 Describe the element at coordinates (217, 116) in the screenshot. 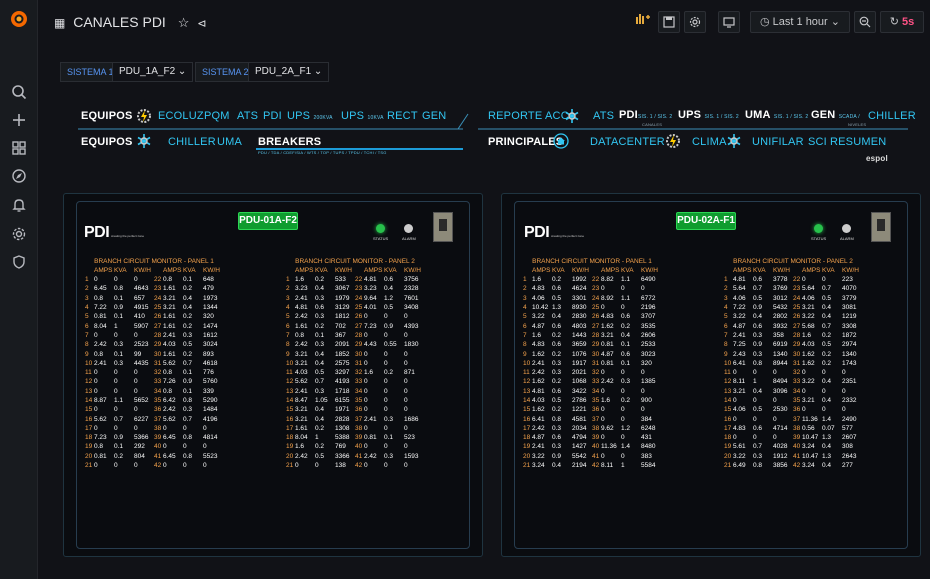

I see `nav-link-pqm: PQM` at that location.